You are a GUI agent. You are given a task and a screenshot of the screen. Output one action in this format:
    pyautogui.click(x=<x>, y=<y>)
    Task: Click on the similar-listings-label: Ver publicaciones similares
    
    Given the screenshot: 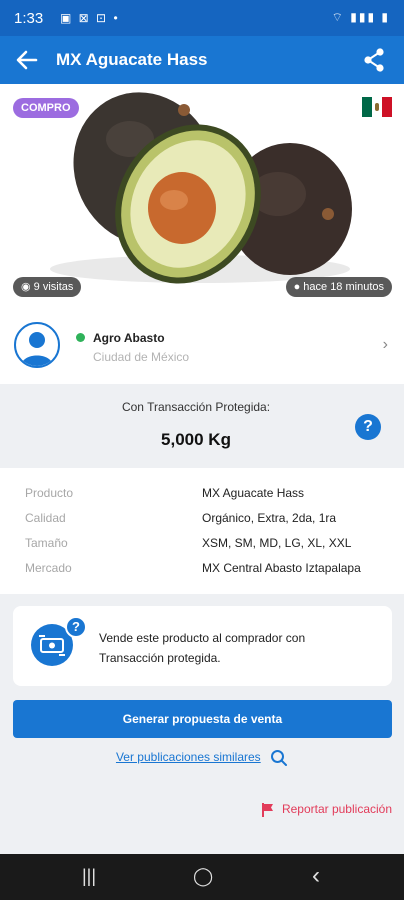 What is the action you would take?
    pyautogui.click(x=188, y=757)
    